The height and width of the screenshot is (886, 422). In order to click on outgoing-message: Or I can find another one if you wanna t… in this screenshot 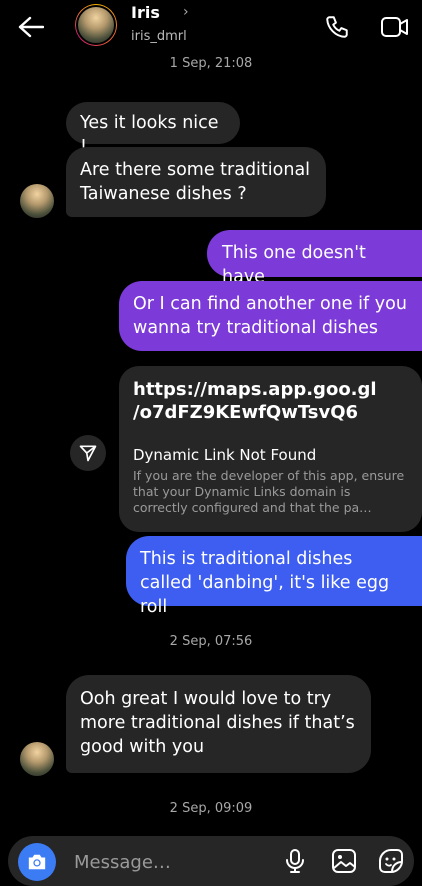, I will do `click(270, 316)`.